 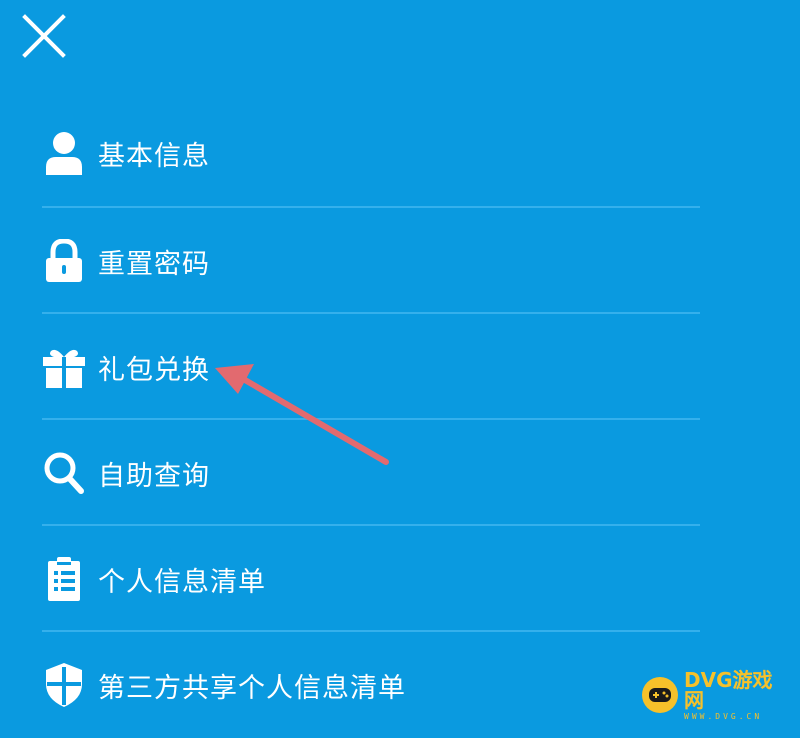 I want to click on menu-item-label: 第三方共享个人信息清单, so click(x=252, y=688).